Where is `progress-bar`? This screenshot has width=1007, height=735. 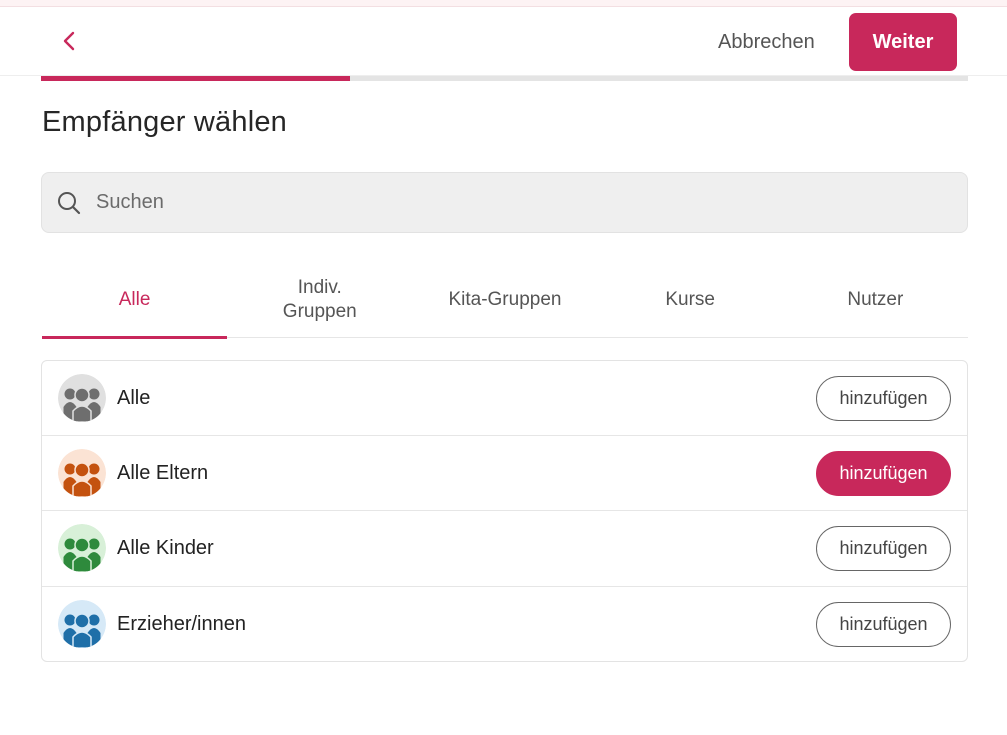 progress-bar is located at coordinates (504, 78).